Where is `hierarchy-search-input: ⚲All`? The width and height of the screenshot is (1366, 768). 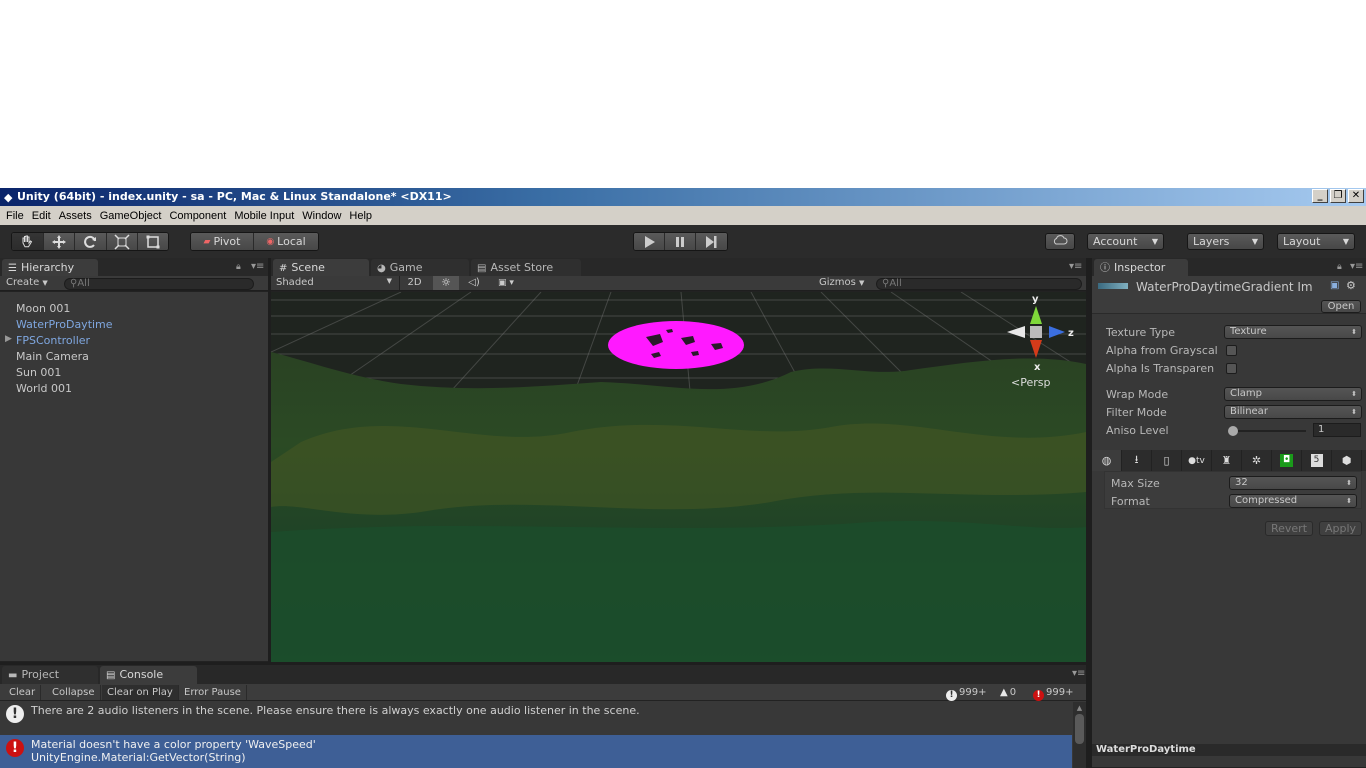 hierarchy-search-input: ⚲All is located at coordinates (159, 284).